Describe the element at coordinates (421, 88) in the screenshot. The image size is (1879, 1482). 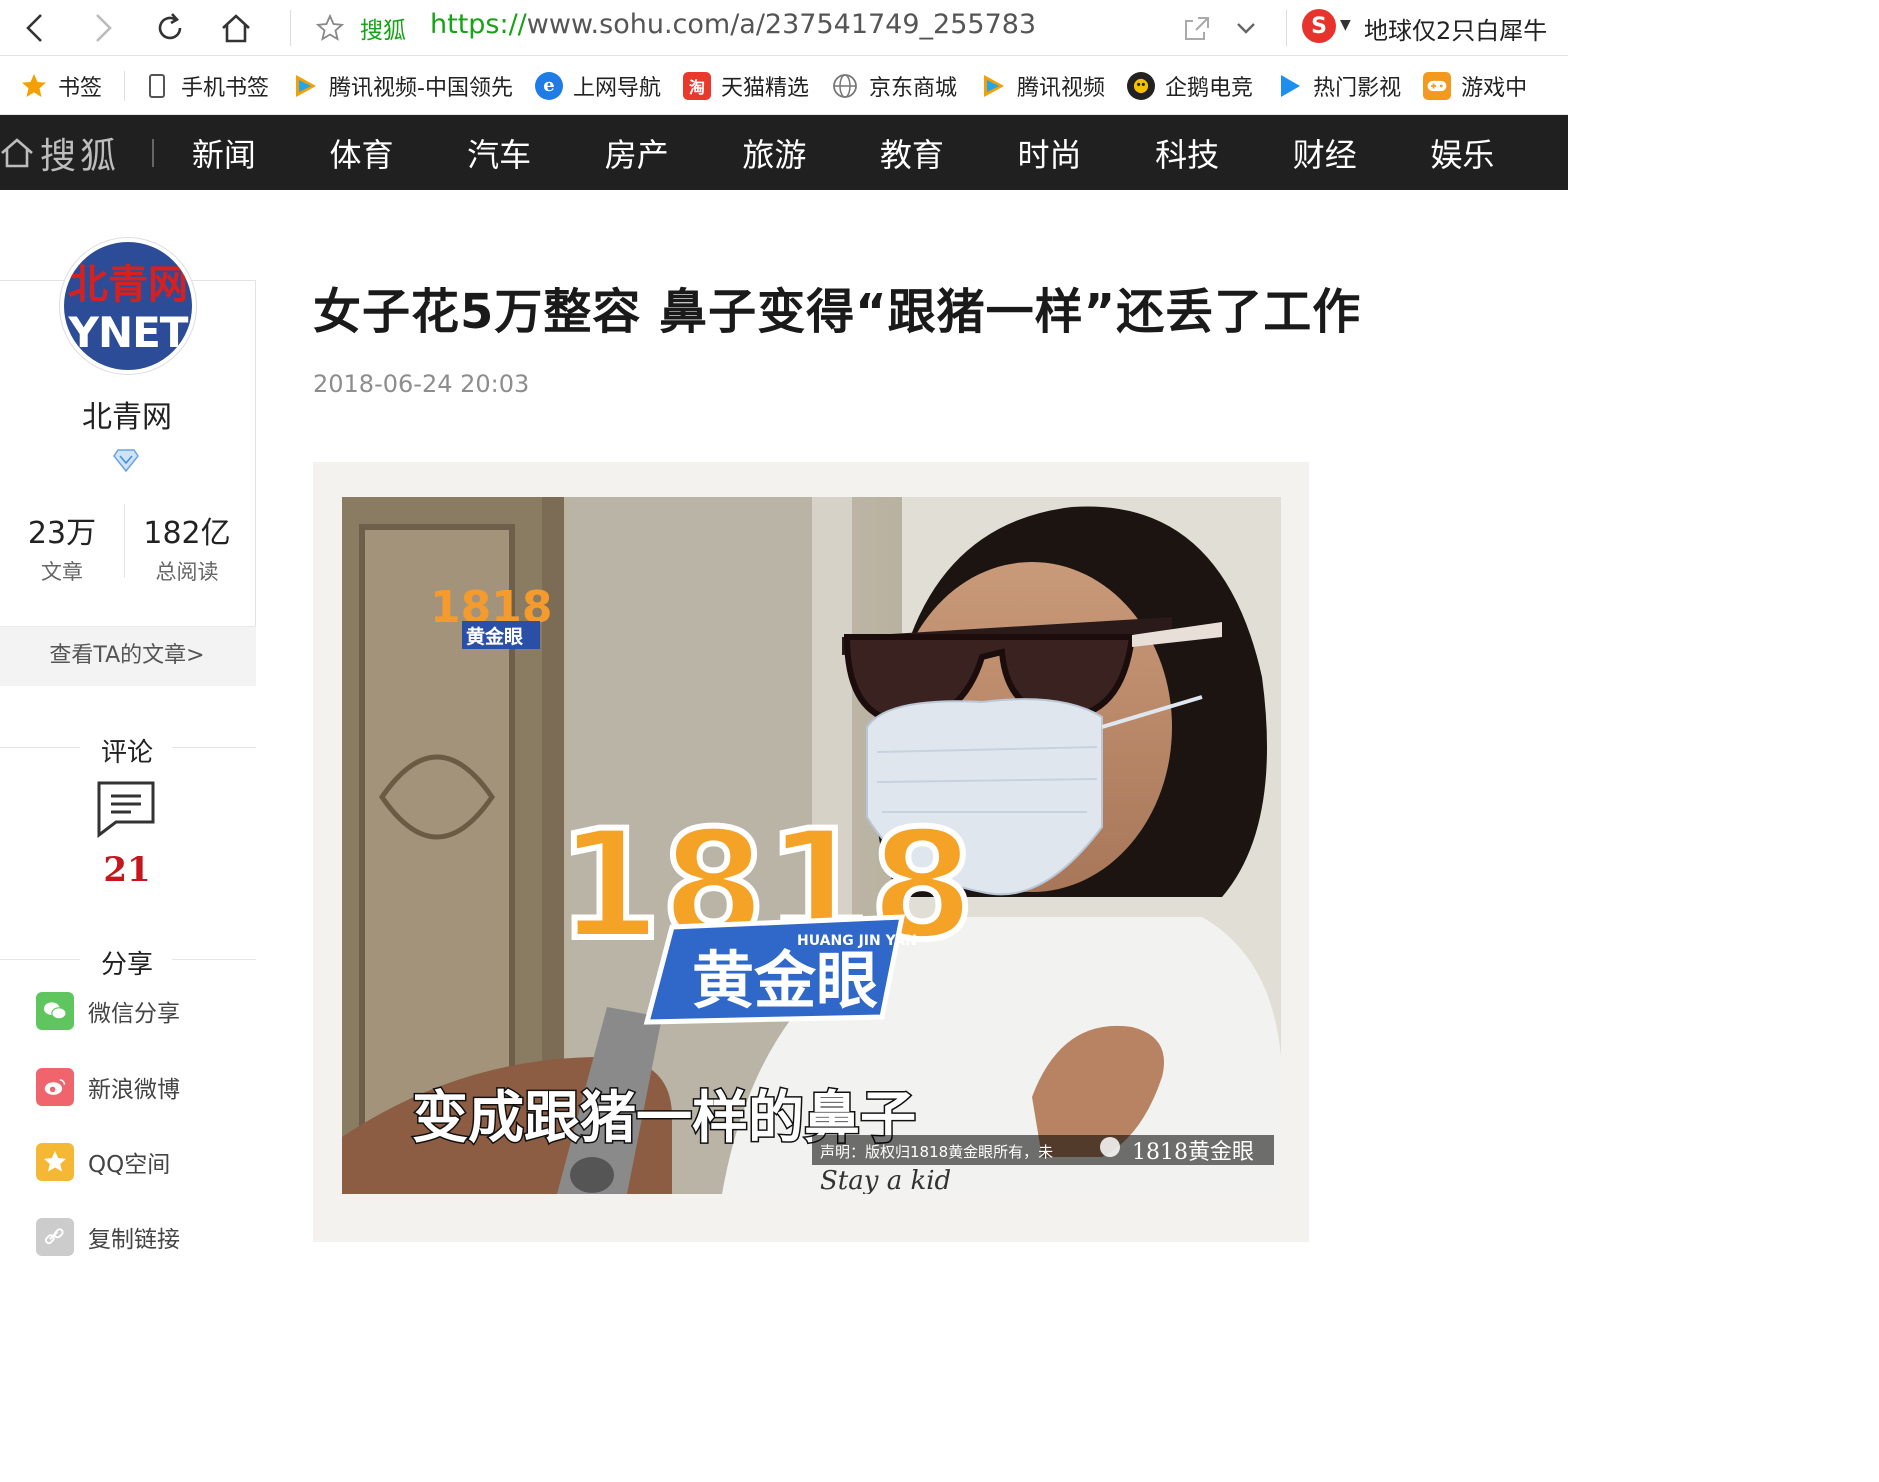
I see `bookmark-label: 腾讯视频-中国领先` at that location.